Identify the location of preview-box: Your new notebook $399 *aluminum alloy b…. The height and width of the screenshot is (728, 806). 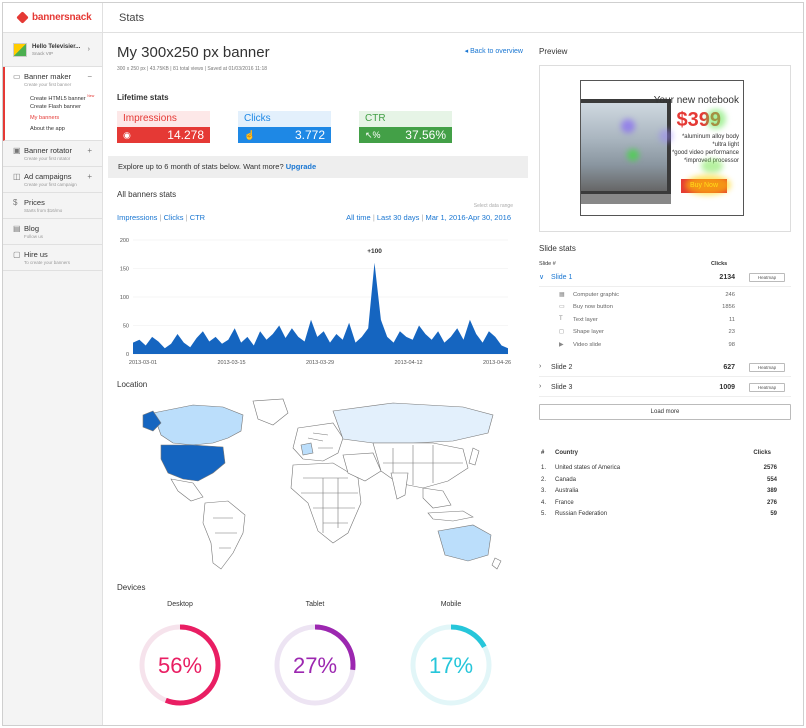
(665, 148).